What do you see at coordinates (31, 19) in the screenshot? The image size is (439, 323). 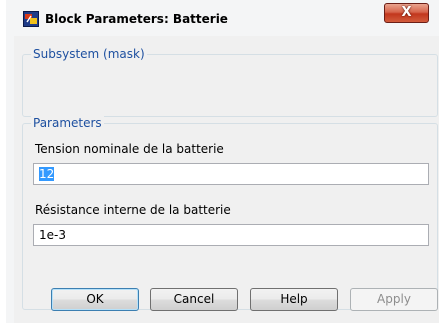 I see `simulink-app-icon` at bounding box center [31, 19].